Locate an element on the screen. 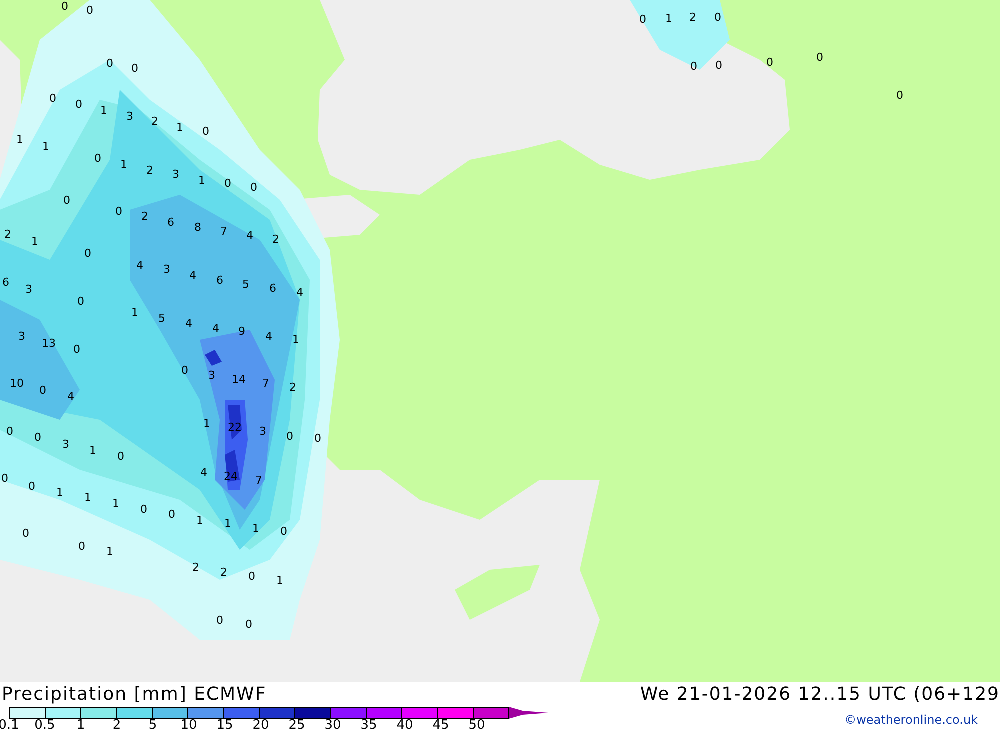  copyright-link: ©weatheronline.co.uk is located at coordinates (911, 723).